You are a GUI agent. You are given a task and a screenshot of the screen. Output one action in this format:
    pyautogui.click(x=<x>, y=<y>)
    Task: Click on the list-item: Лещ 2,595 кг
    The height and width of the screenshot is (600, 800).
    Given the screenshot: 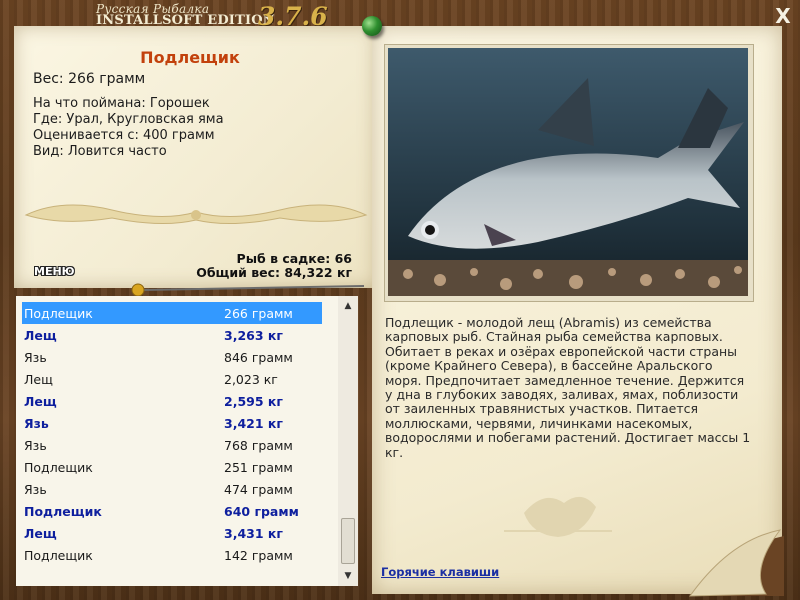 What is the action you would take?
    pyautogui.click(x=172, y=401)
    